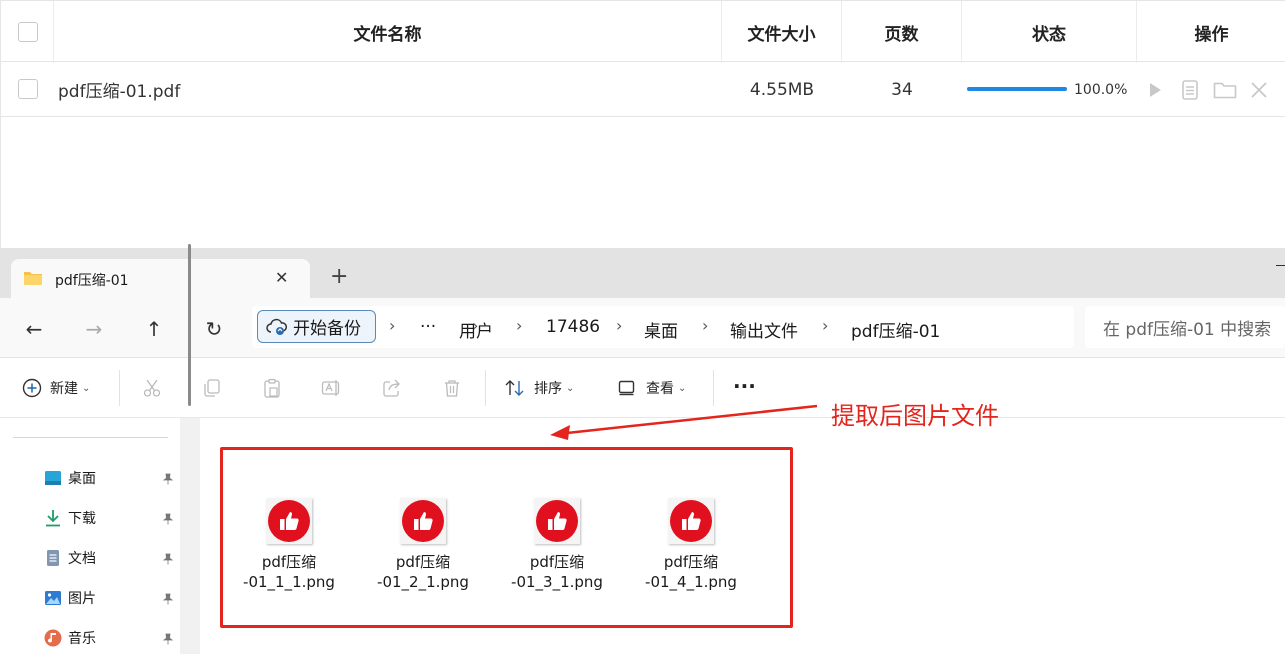 The width and height of the screenshot is (1285, 654). Describe the element at coordinates (661, 329) in the screenshot. I see `breadcrumb-desktop: 桌面` at that location.